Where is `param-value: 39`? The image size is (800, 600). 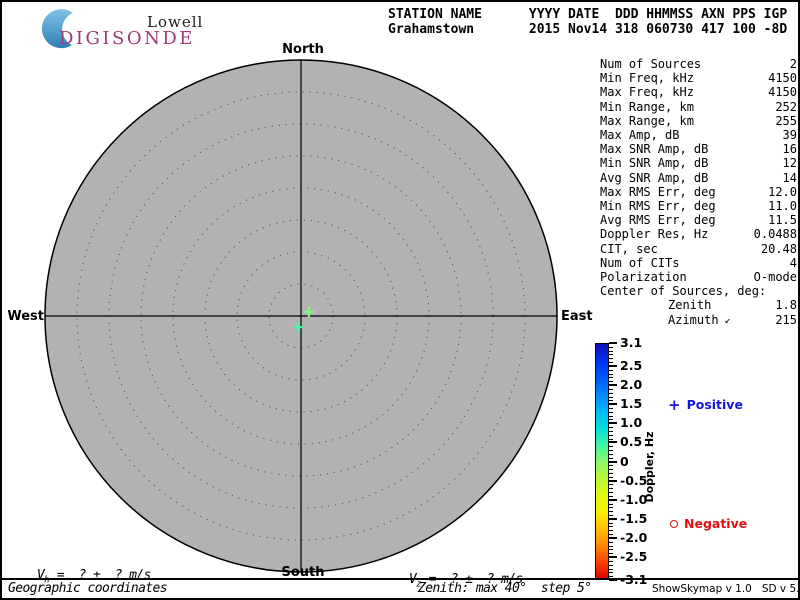 param-value: 39 is located at coordinates (789, 135).